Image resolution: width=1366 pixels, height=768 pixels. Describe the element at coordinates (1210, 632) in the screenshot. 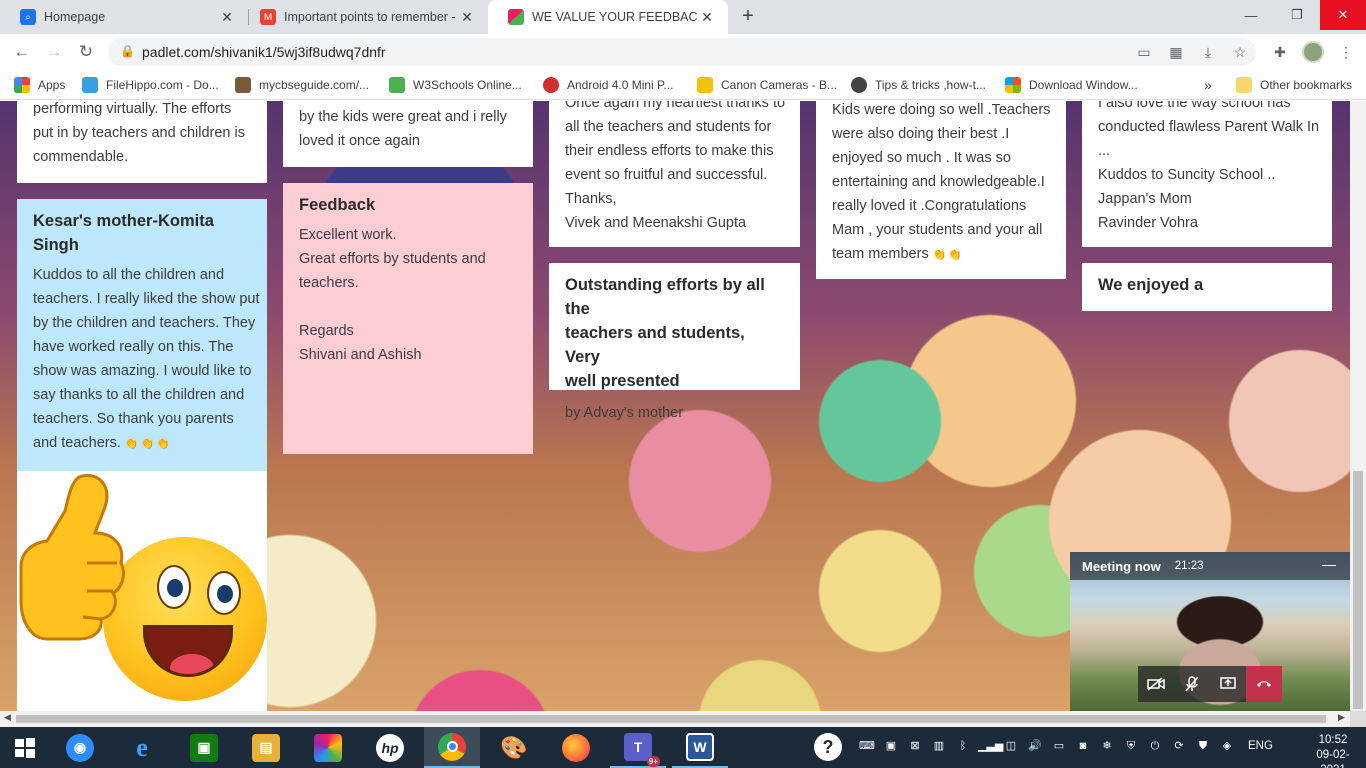

I see `teams-meeting-window: Meeting now 21:23 —` at that location.